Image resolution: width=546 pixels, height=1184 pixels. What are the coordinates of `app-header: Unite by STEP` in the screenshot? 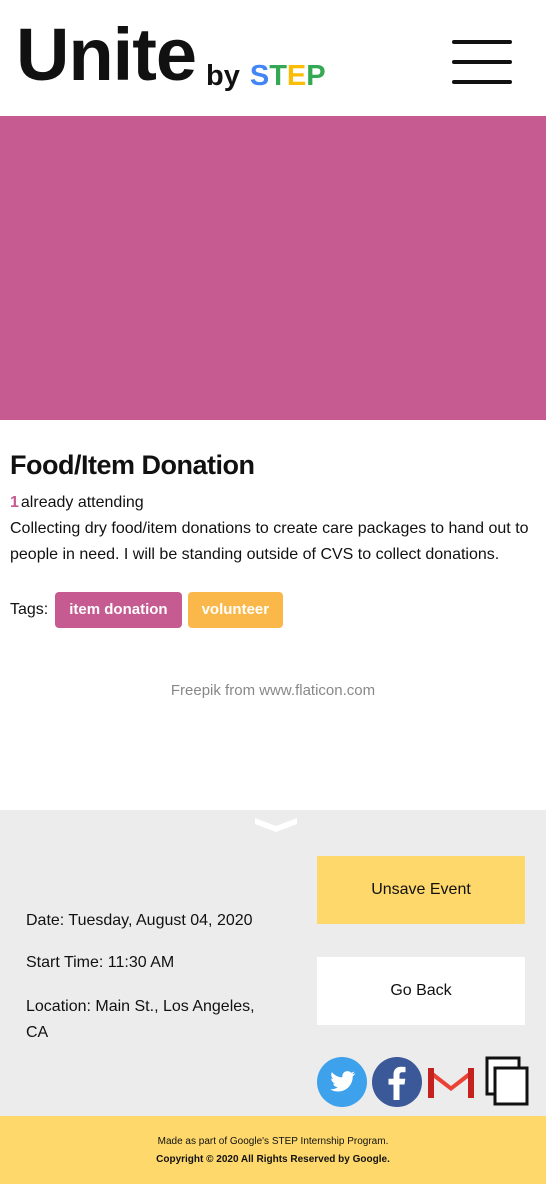 It's located at (273, 58).